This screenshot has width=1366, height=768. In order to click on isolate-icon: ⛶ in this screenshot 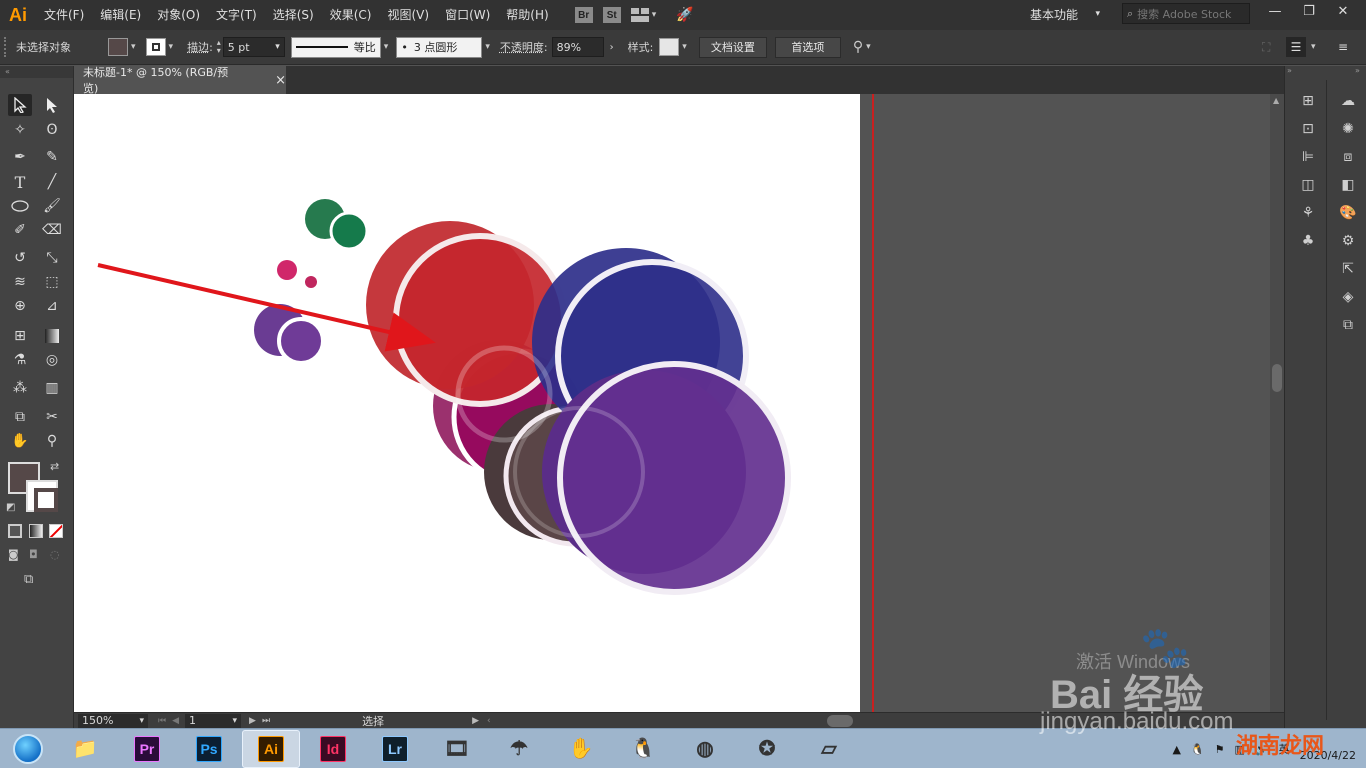, I will do `click(1266, 47)`.